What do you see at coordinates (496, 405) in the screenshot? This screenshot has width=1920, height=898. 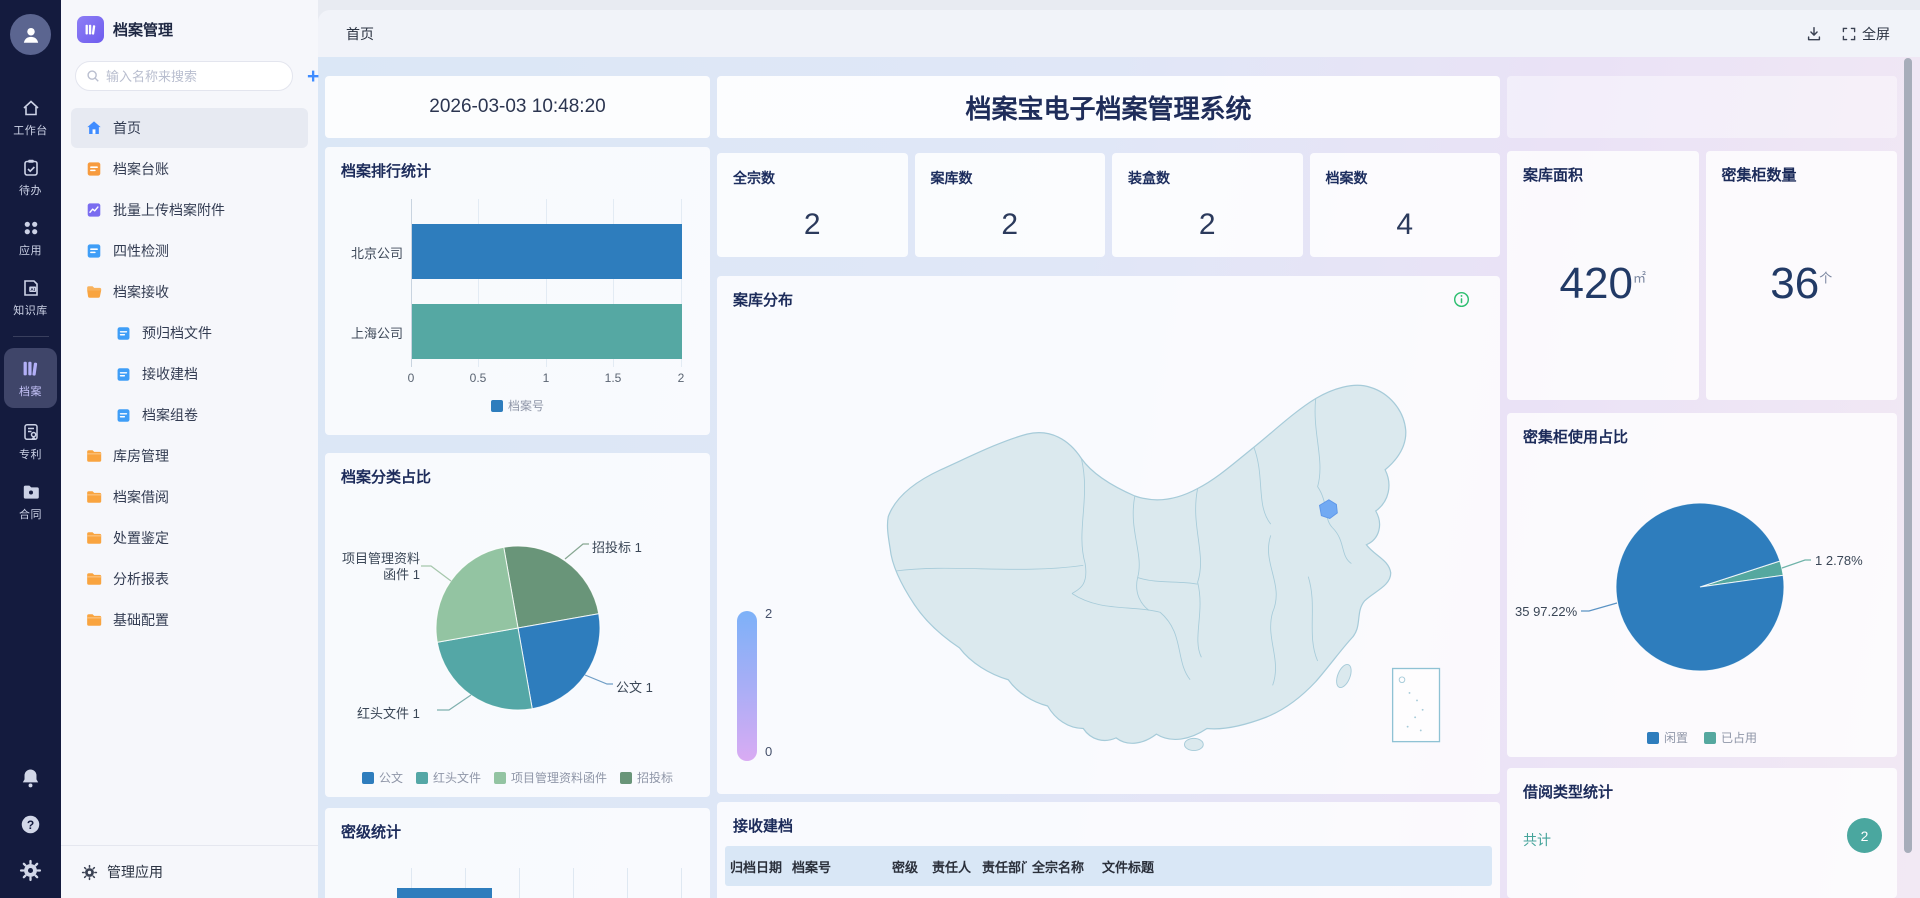 I see `legend-swatch` at bounding box center [496, 405].